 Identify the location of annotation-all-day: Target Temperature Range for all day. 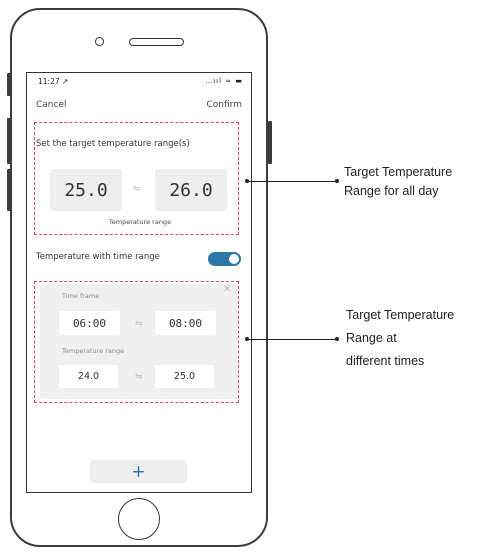
(398, 182).